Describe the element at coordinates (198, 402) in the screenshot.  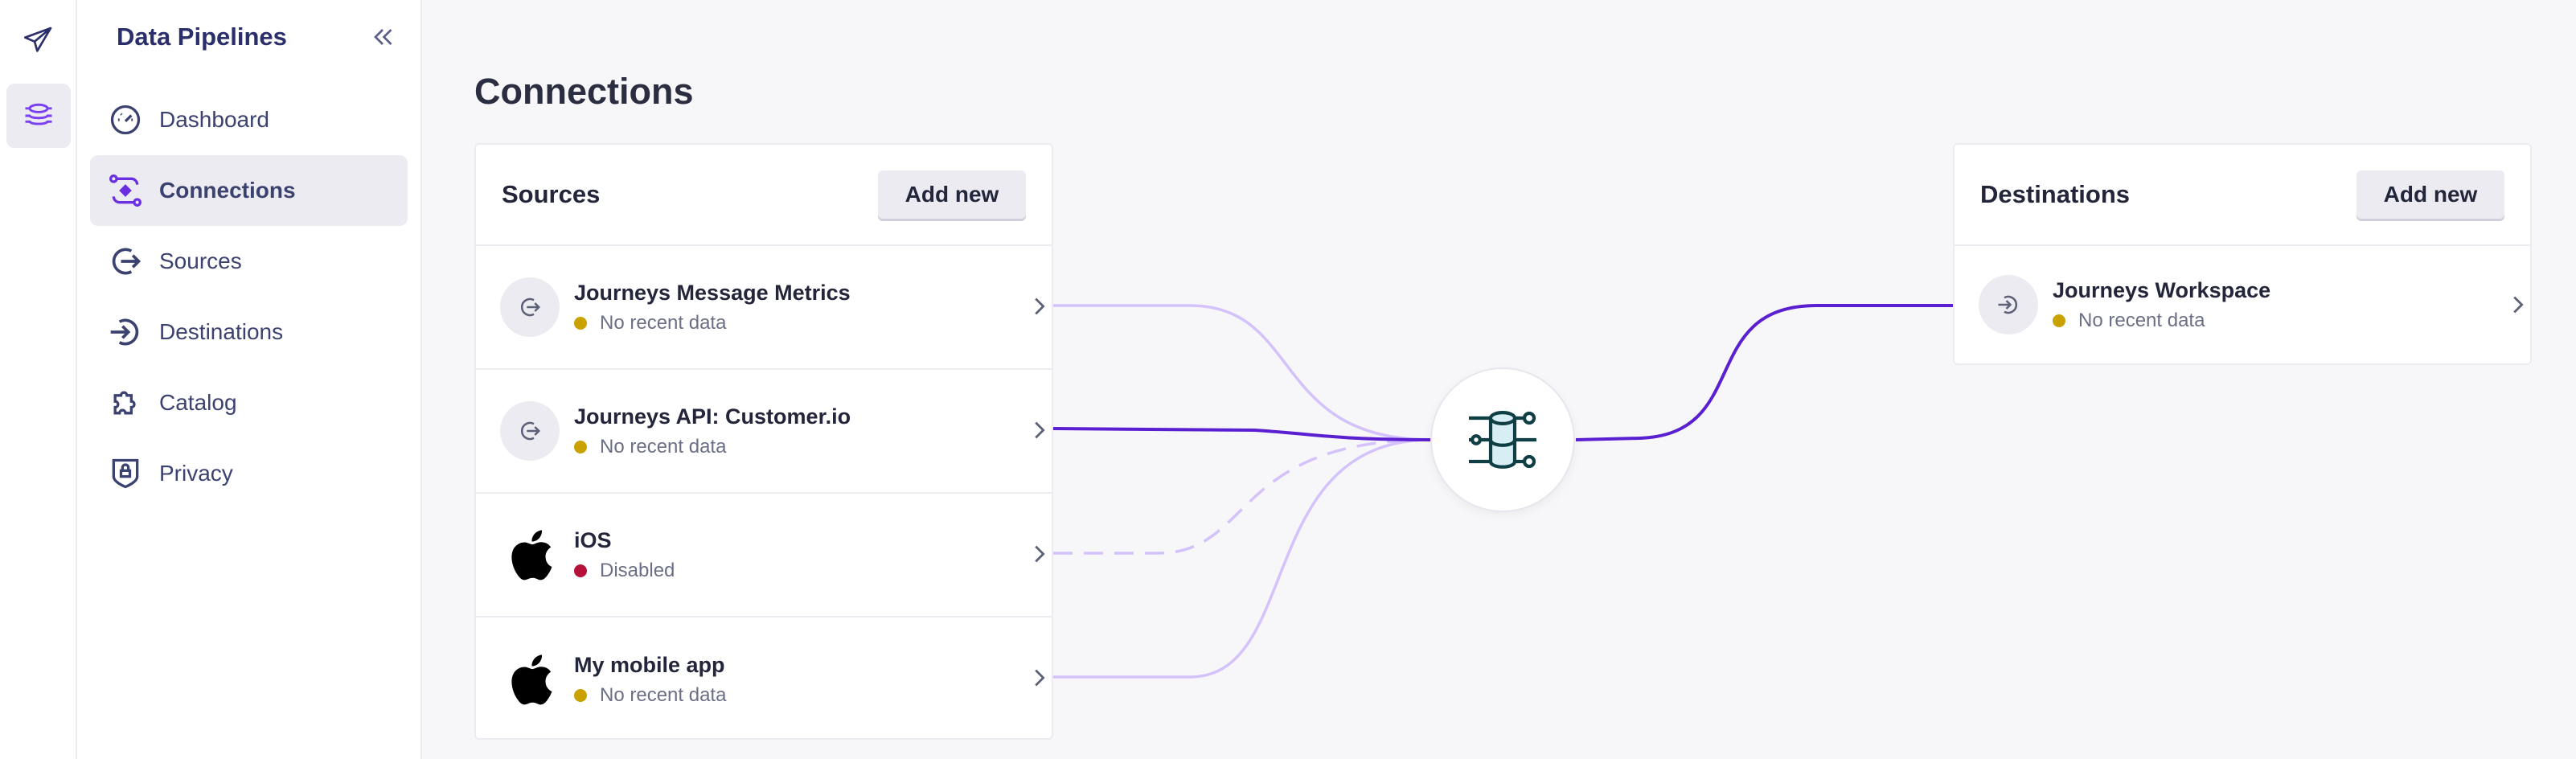
I see `sidebar-item-label: Catalog` at that location.